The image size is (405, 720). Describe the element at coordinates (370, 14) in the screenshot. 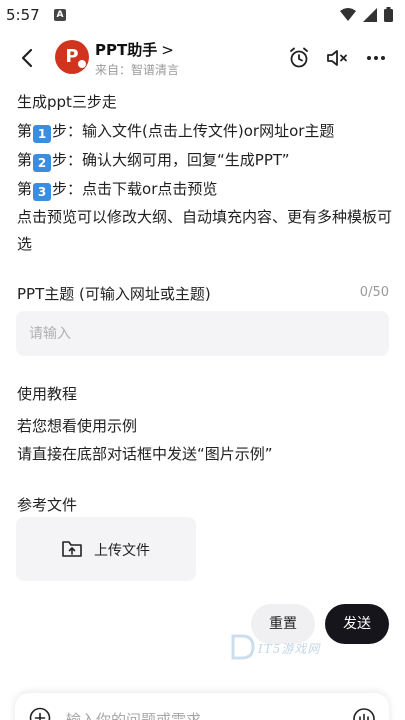

I see `signal-icon` at that location.